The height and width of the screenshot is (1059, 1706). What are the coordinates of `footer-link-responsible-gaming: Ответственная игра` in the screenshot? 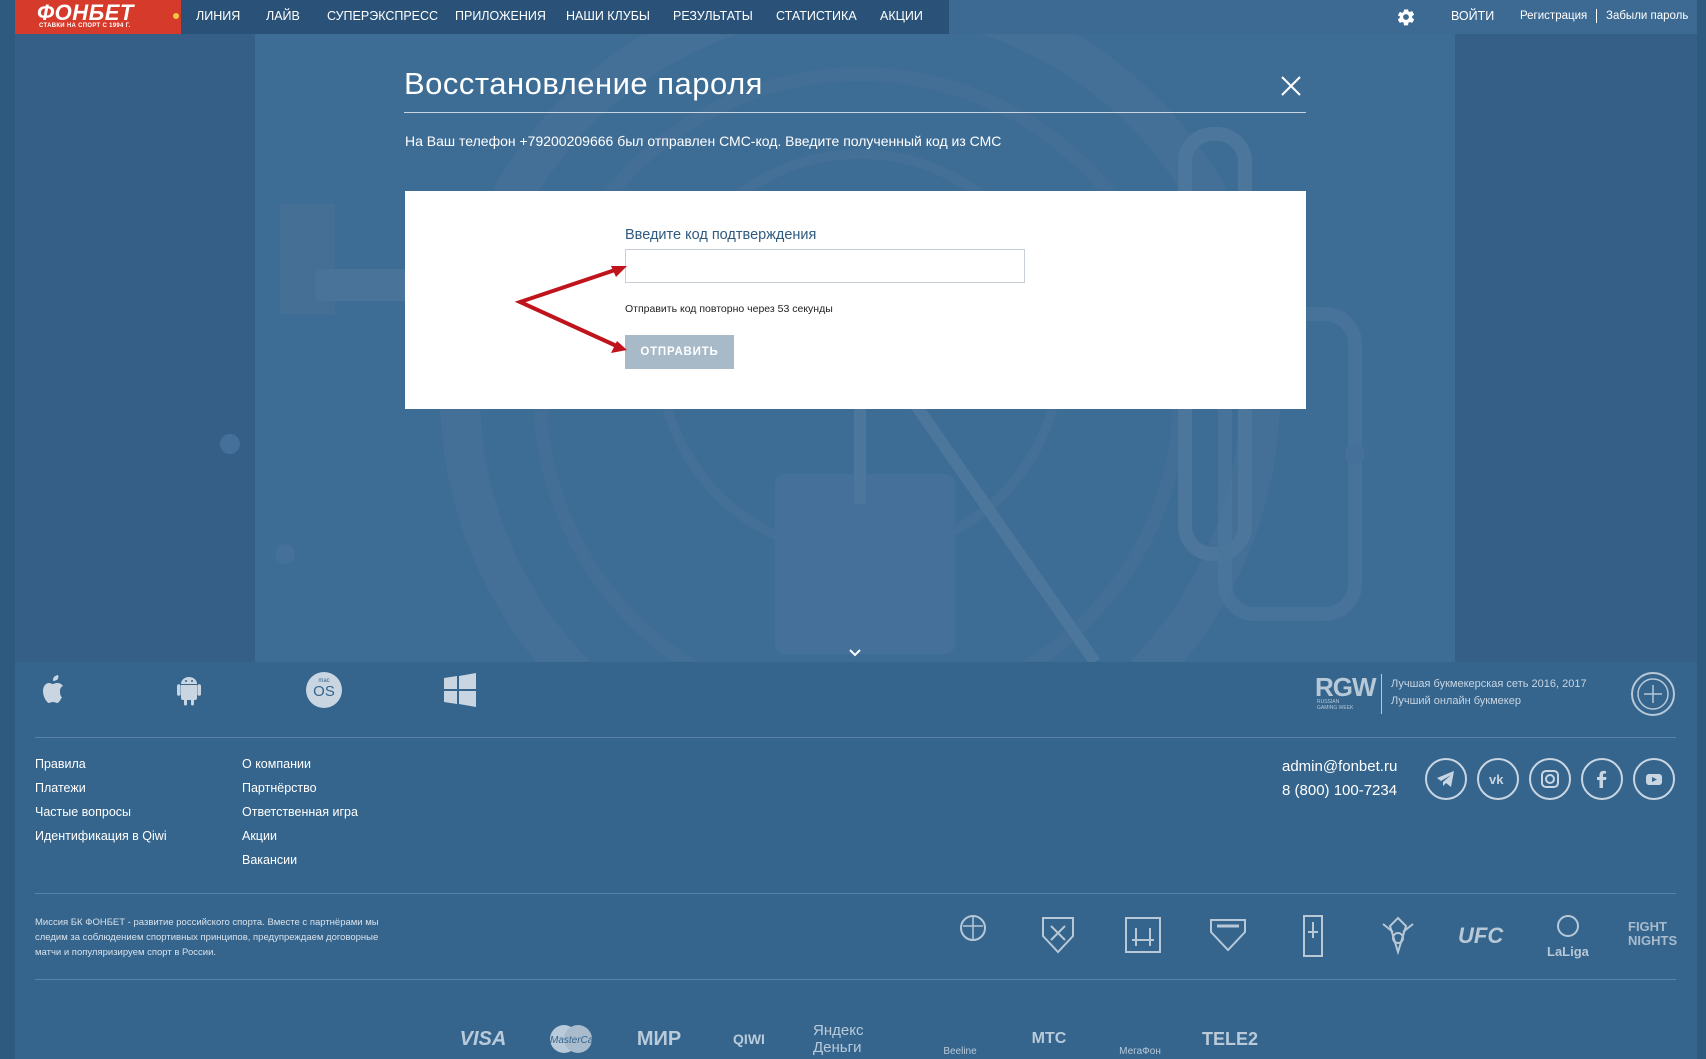 It's located at (300, 812).